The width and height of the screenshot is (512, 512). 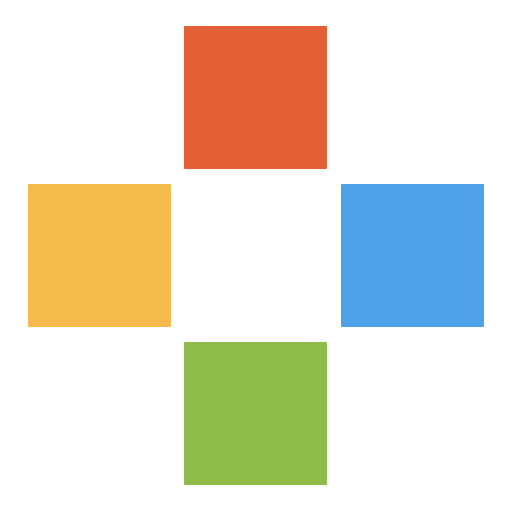 I want to click on left-yellow-tile-icon, so click(x=99, y=255).